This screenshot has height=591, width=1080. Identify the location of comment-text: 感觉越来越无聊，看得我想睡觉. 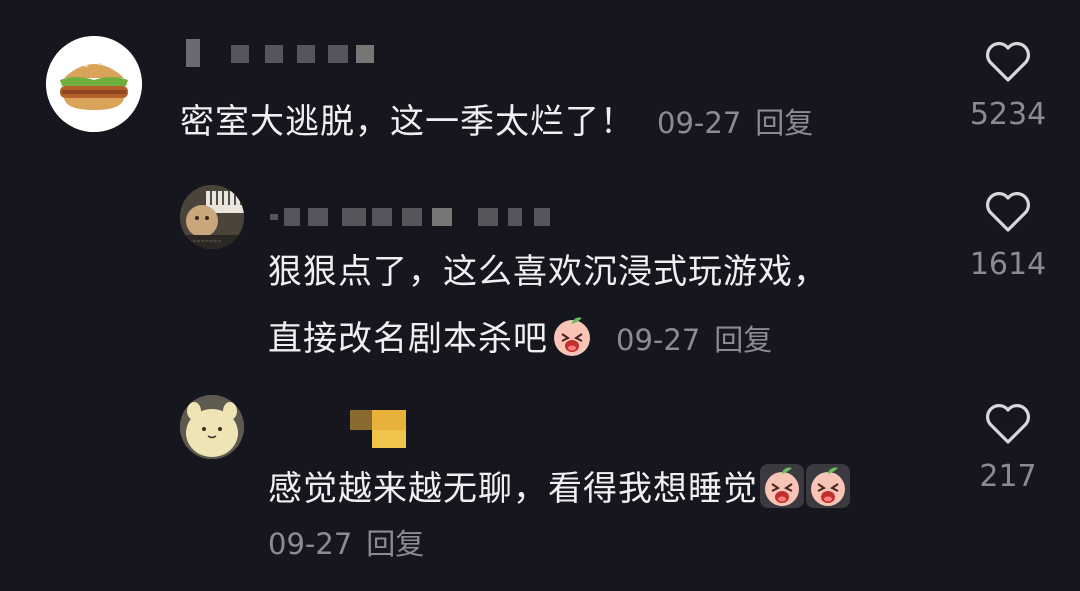
(559, 486).